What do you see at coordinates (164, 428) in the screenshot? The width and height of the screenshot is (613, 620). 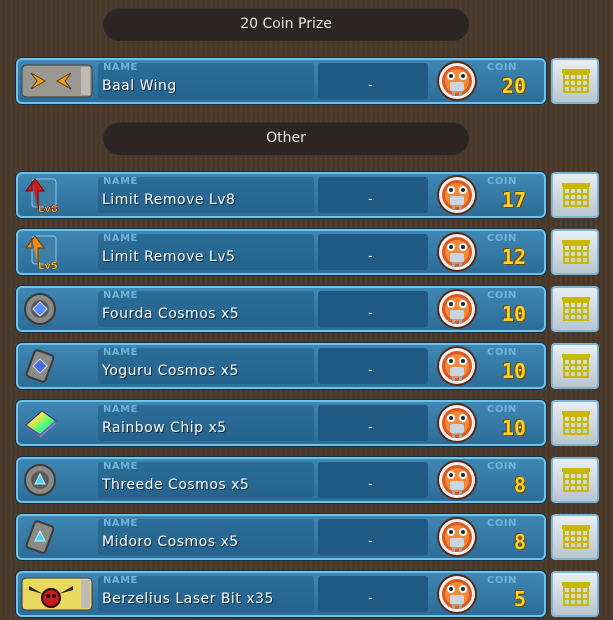 I see `item-name: Rainbow Chip x5` at bounding box center [164, 428].